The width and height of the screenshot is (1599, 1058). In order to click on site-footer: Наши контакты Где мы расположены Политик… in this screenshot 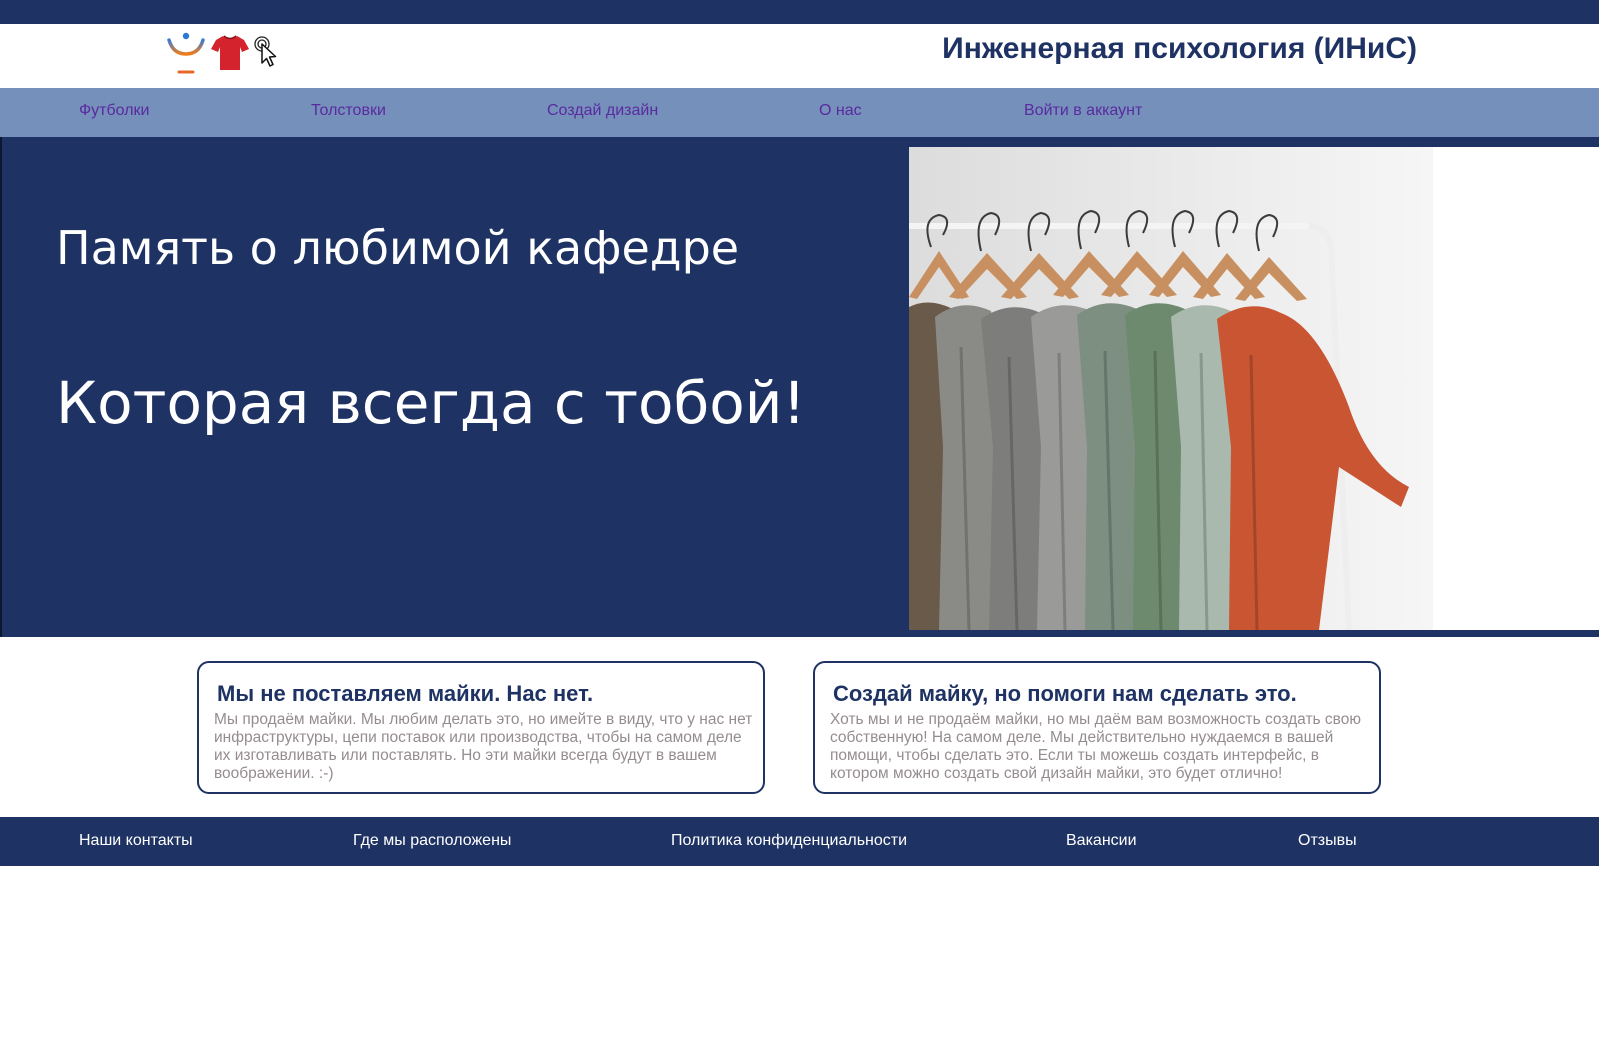, I will do `click(799, 841)`.